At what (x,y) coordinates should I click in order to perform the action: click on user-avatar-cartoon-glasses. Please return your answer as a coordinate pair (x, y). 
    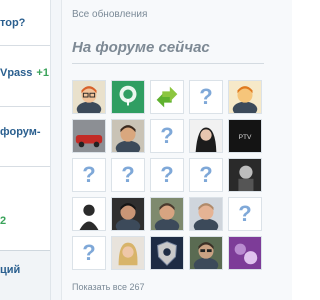
    Looking at the image, I should click on (89, 97).